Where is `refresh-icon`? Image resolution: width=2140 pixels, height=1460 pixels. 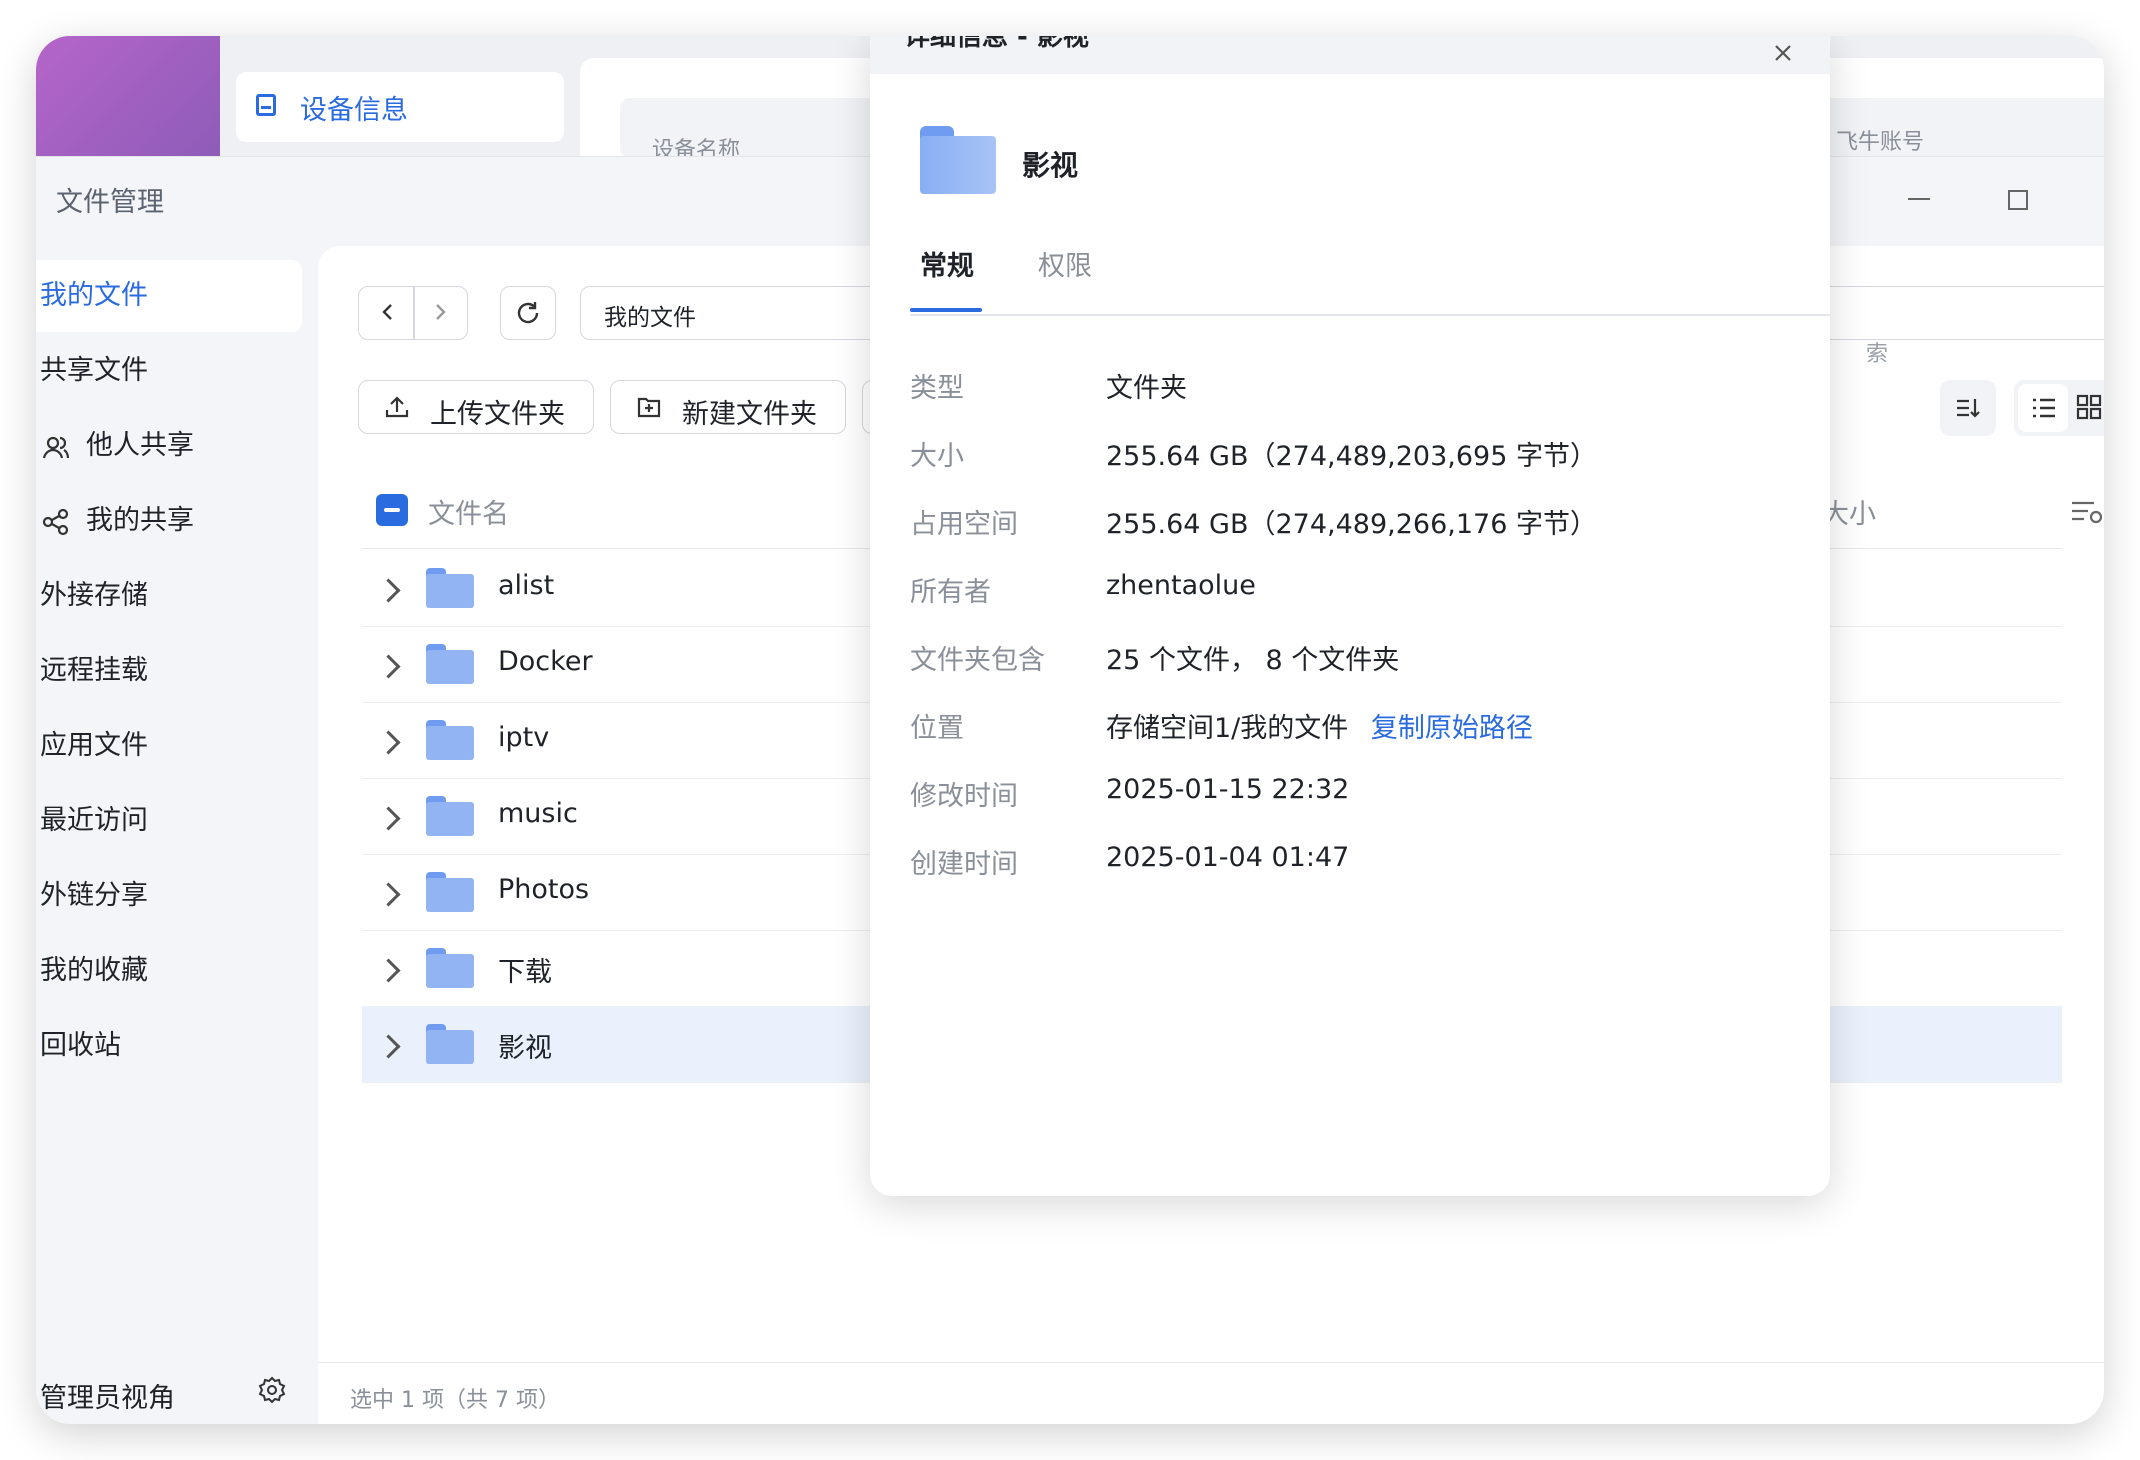 refresh-icon is located at coordinates (528, 313).